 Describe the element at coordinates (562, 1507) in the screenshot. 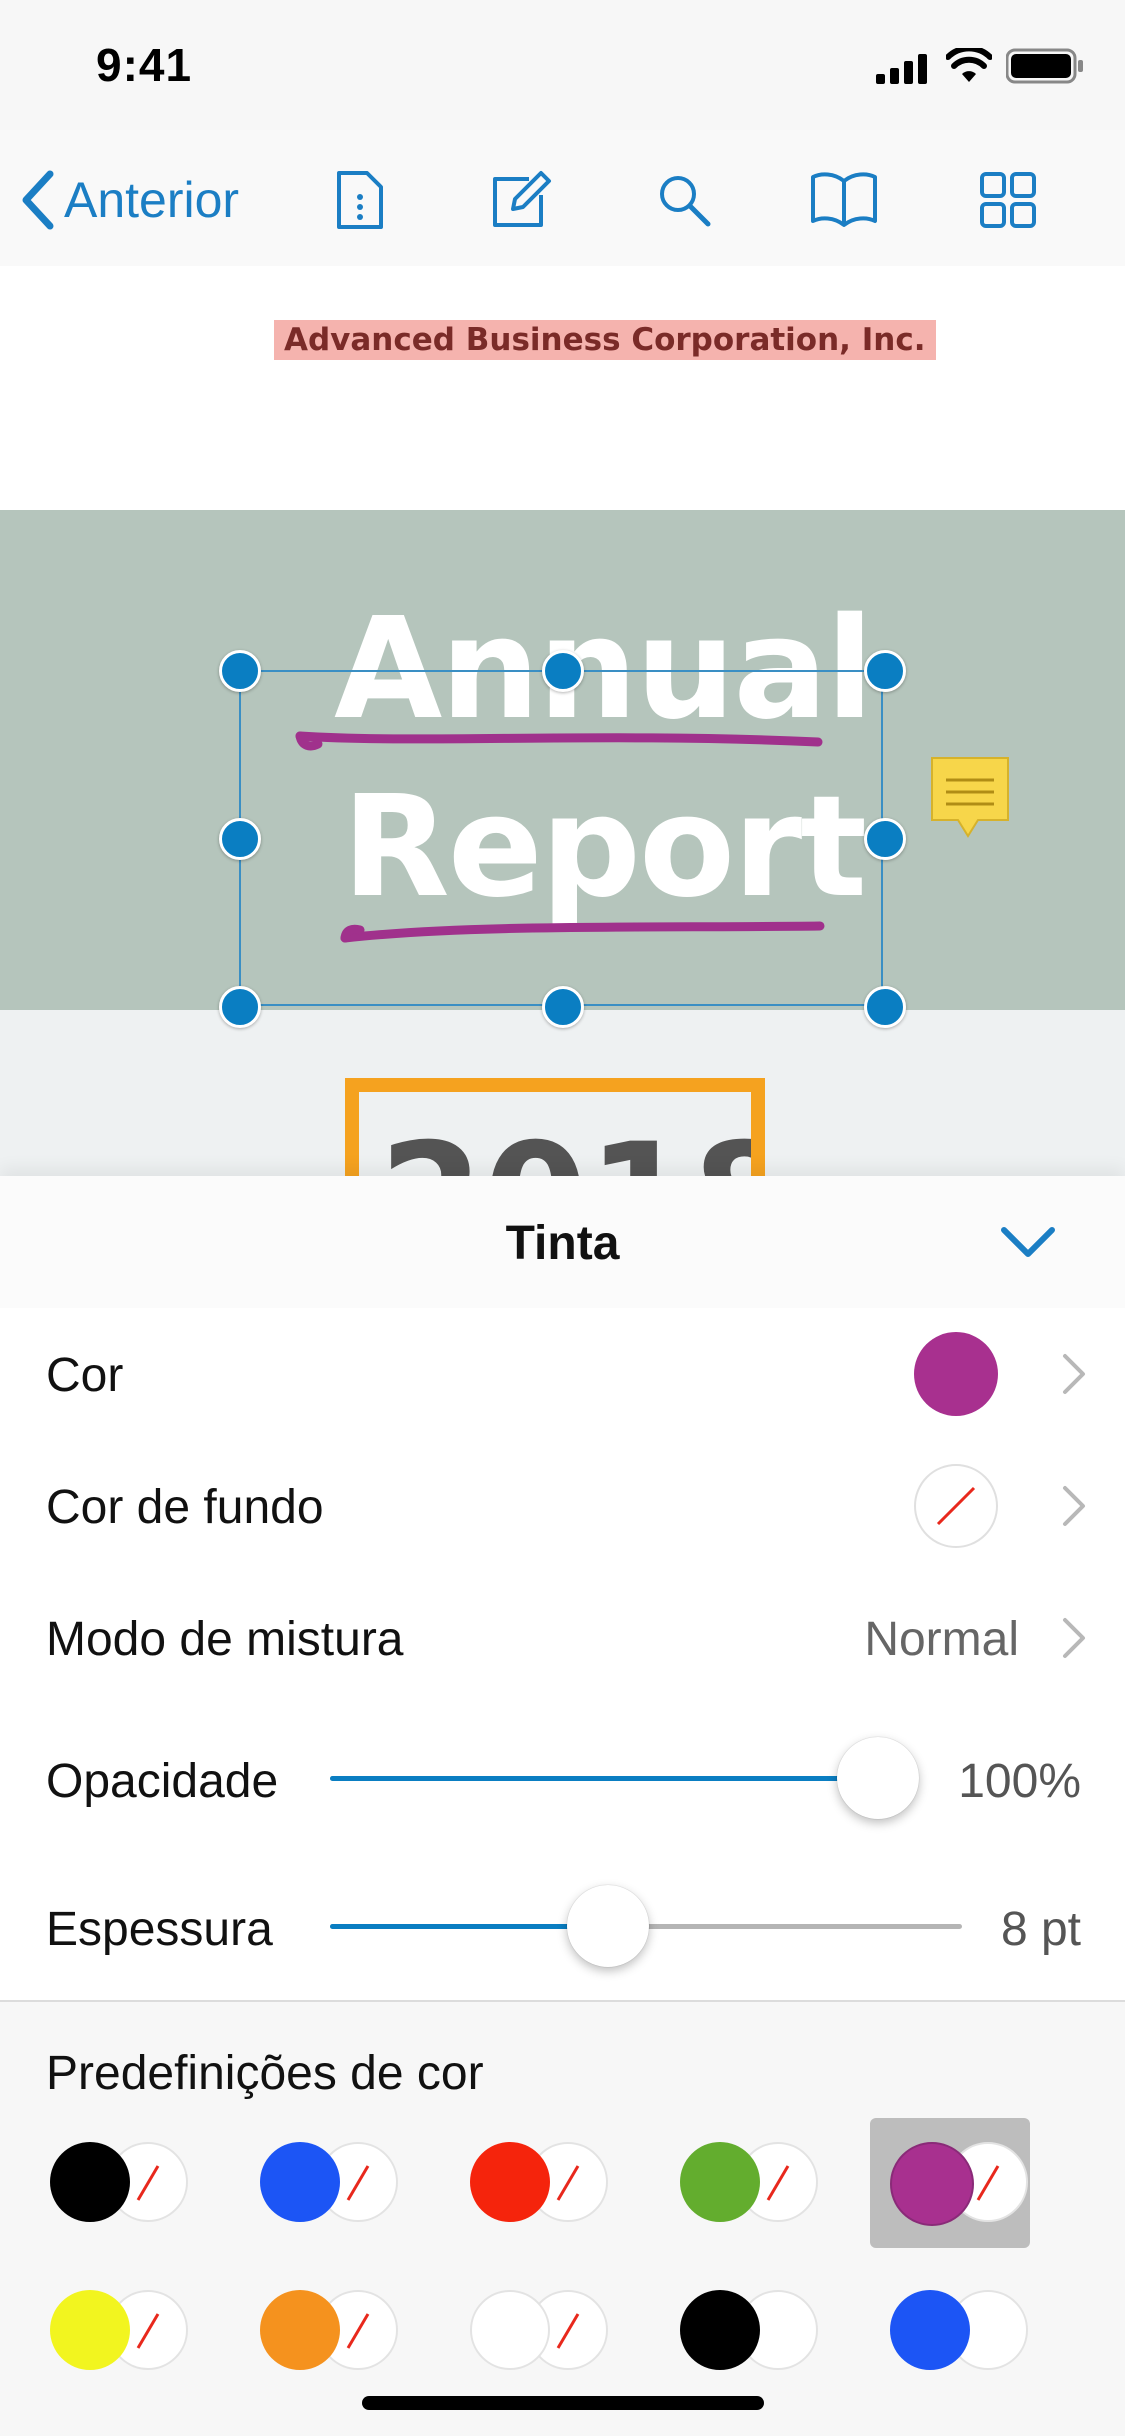

I see `background-color-row: Cor de fundo` at that location.